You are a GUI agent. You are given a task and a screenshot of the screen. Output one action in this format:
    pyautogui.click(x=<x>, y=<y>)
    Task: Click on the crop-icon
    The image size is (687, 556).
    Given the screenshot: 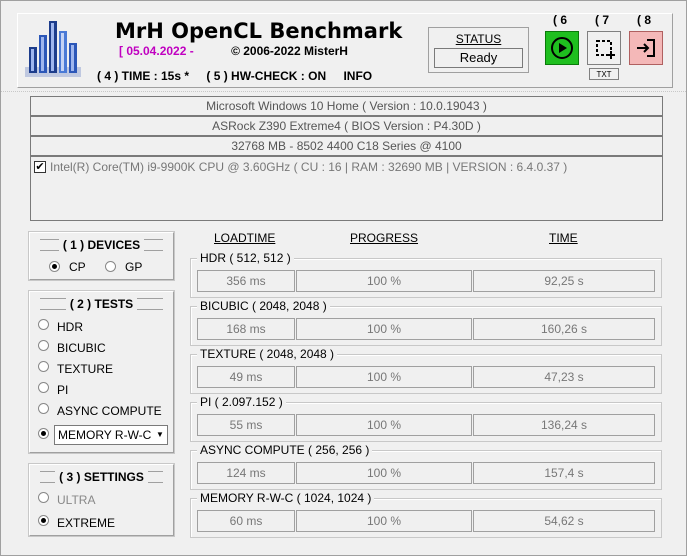 What is the action you would take?
    pyautogui.click(x=605, y=49)
    